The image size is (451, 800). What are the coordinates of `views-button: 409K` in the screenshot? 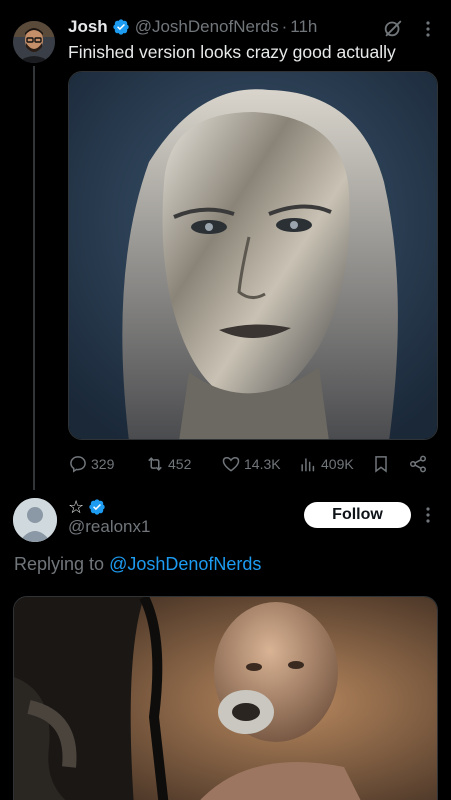 It's located at (326, 464).